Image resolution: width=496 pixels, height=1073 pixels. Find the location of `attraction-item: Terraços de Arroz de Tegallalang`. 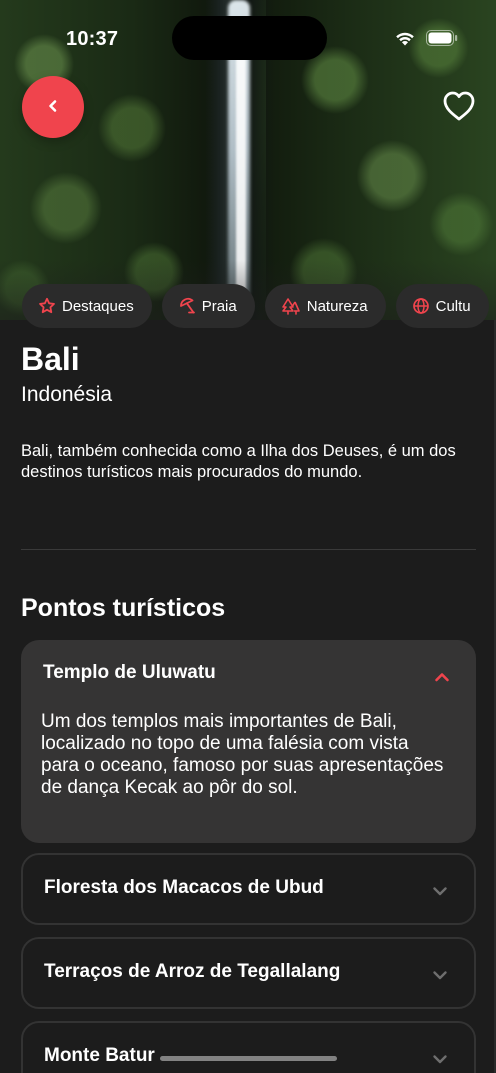

attraction-item: Terraços de Arroz de Tegallalang is located at coordinates (248, 973).